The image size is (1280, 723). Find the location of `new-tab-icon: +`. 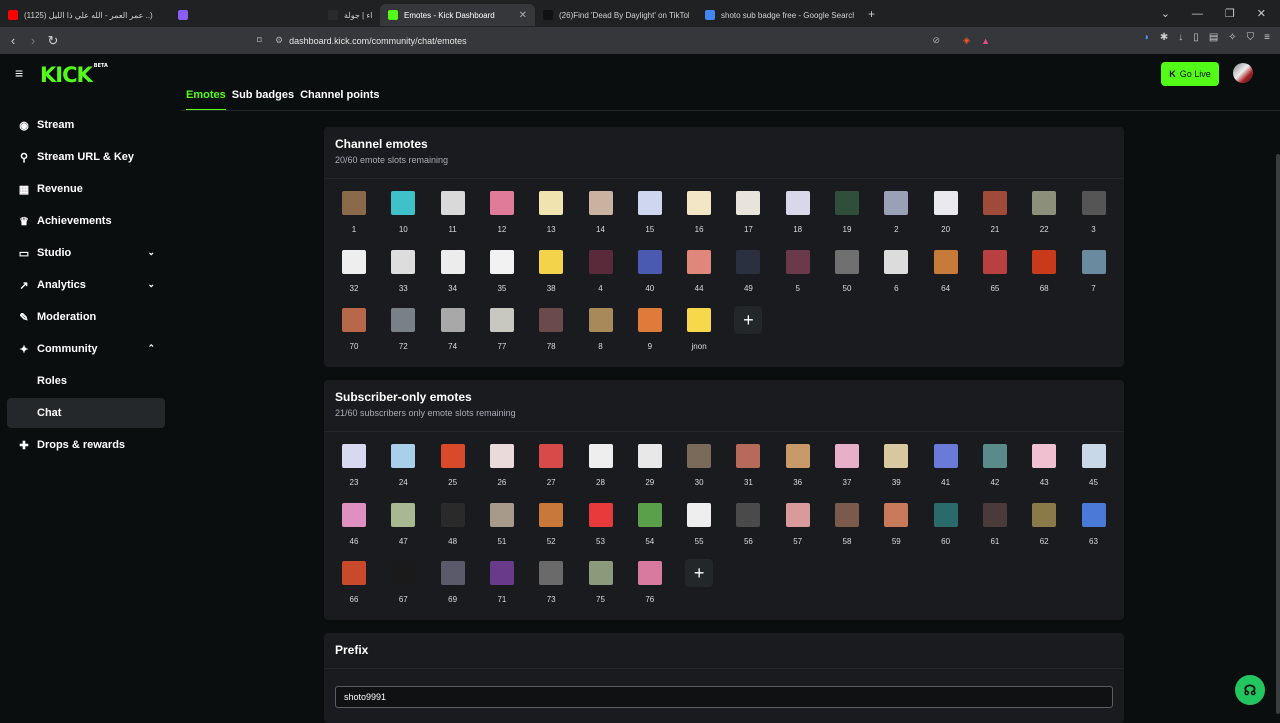

new-tab-icon: + is located at coordinates (871, 14).